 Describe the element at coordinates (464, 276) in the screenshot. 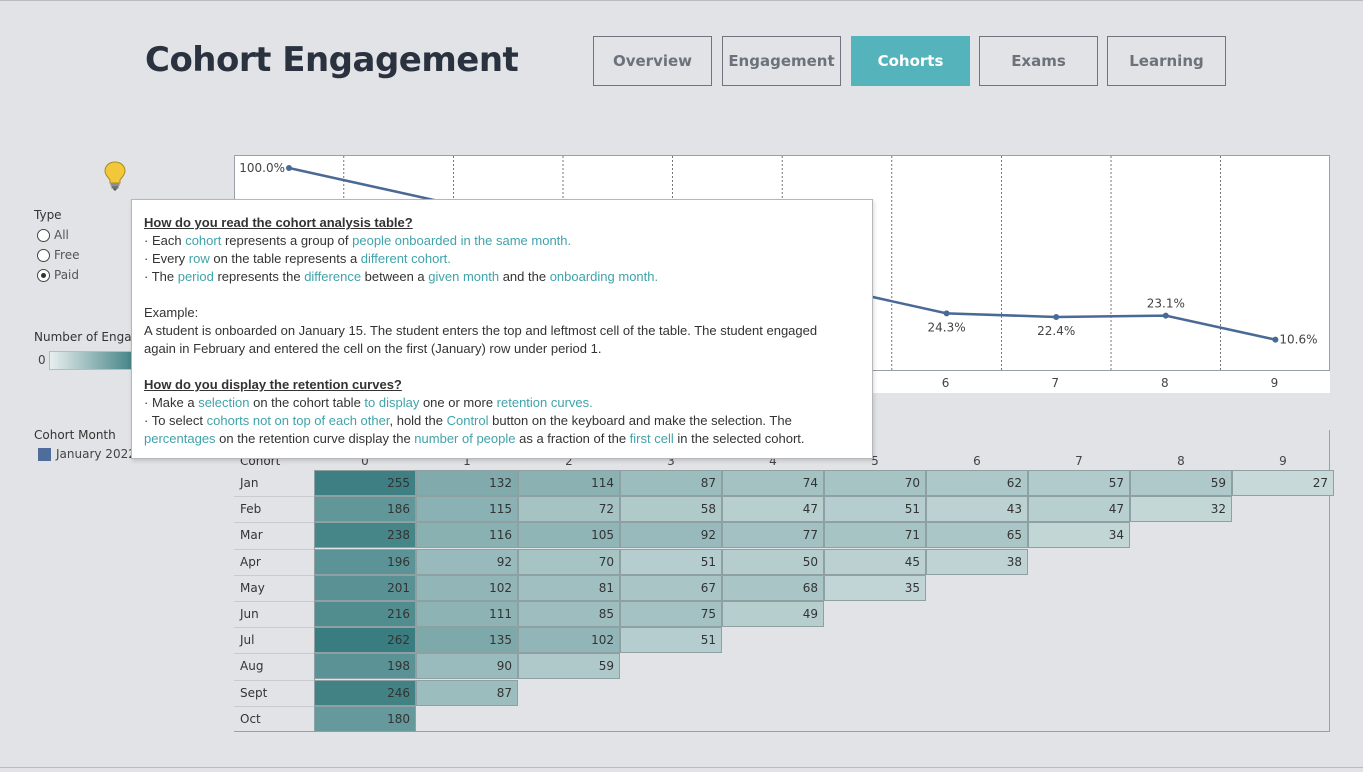

I see `tooltip-text: given month` at that location.